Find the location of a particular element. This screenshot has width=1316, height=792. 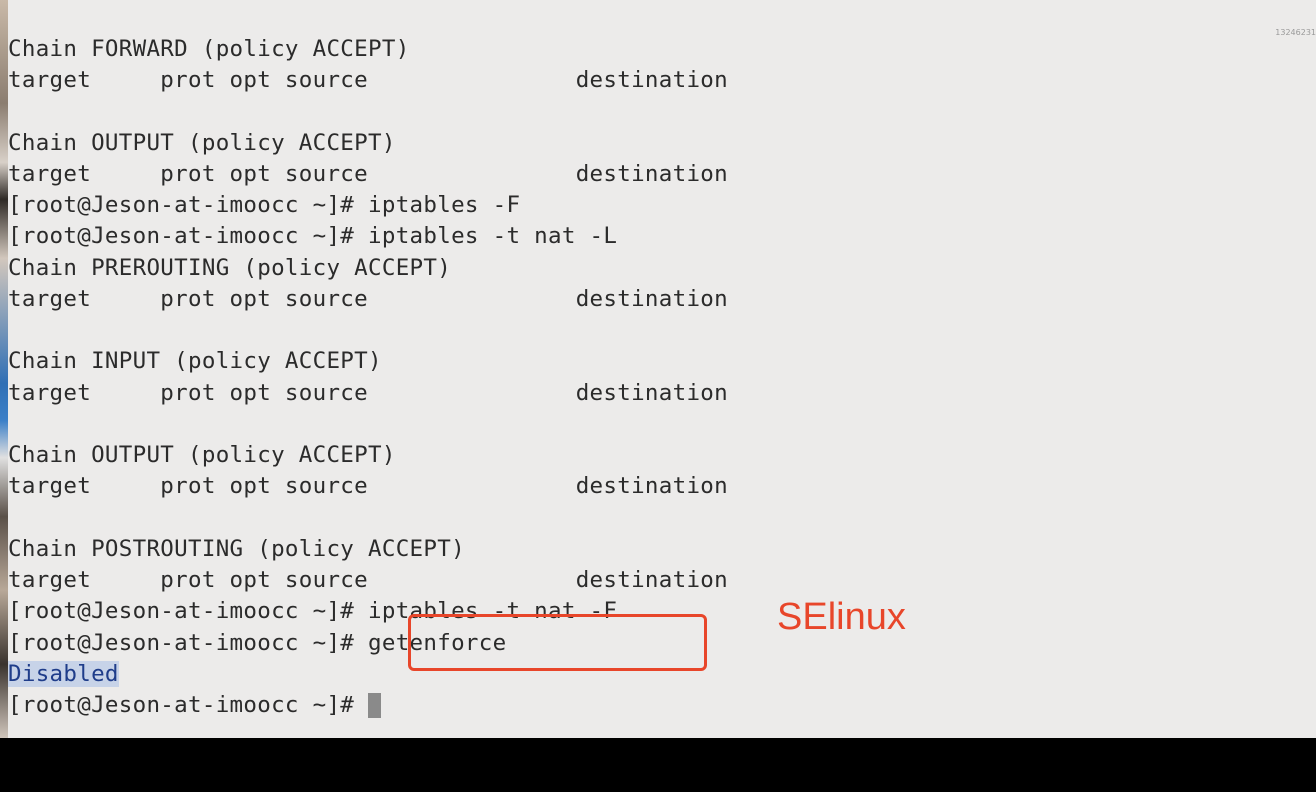

background-desktop-strip is located at coordinates (4, 369).